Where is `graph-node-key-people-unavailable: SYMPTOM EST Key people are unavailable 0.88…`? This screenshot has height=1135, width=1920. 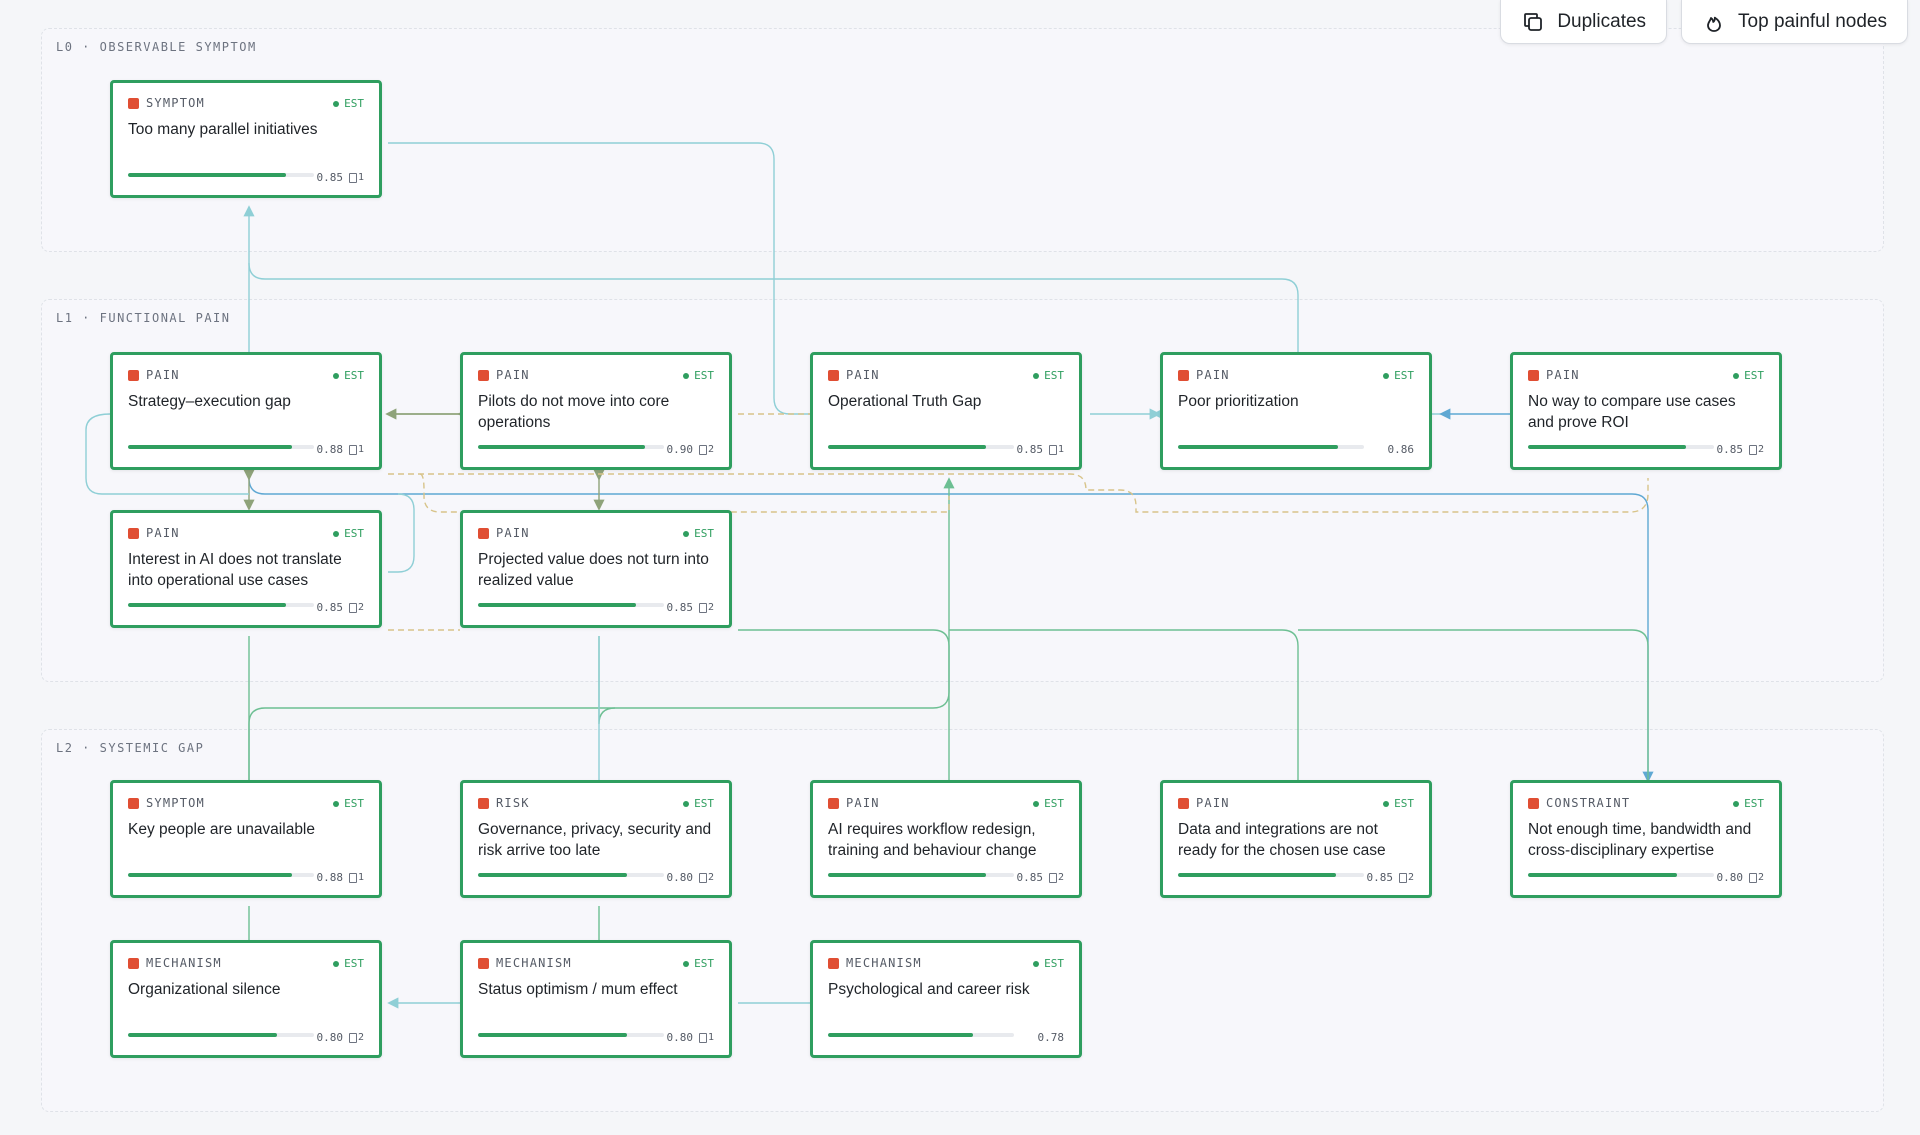 graph-node-key-people-unavailable: SYMPTOM EST Key people are unavailable 0.88… is located at coordinates (246, 839).